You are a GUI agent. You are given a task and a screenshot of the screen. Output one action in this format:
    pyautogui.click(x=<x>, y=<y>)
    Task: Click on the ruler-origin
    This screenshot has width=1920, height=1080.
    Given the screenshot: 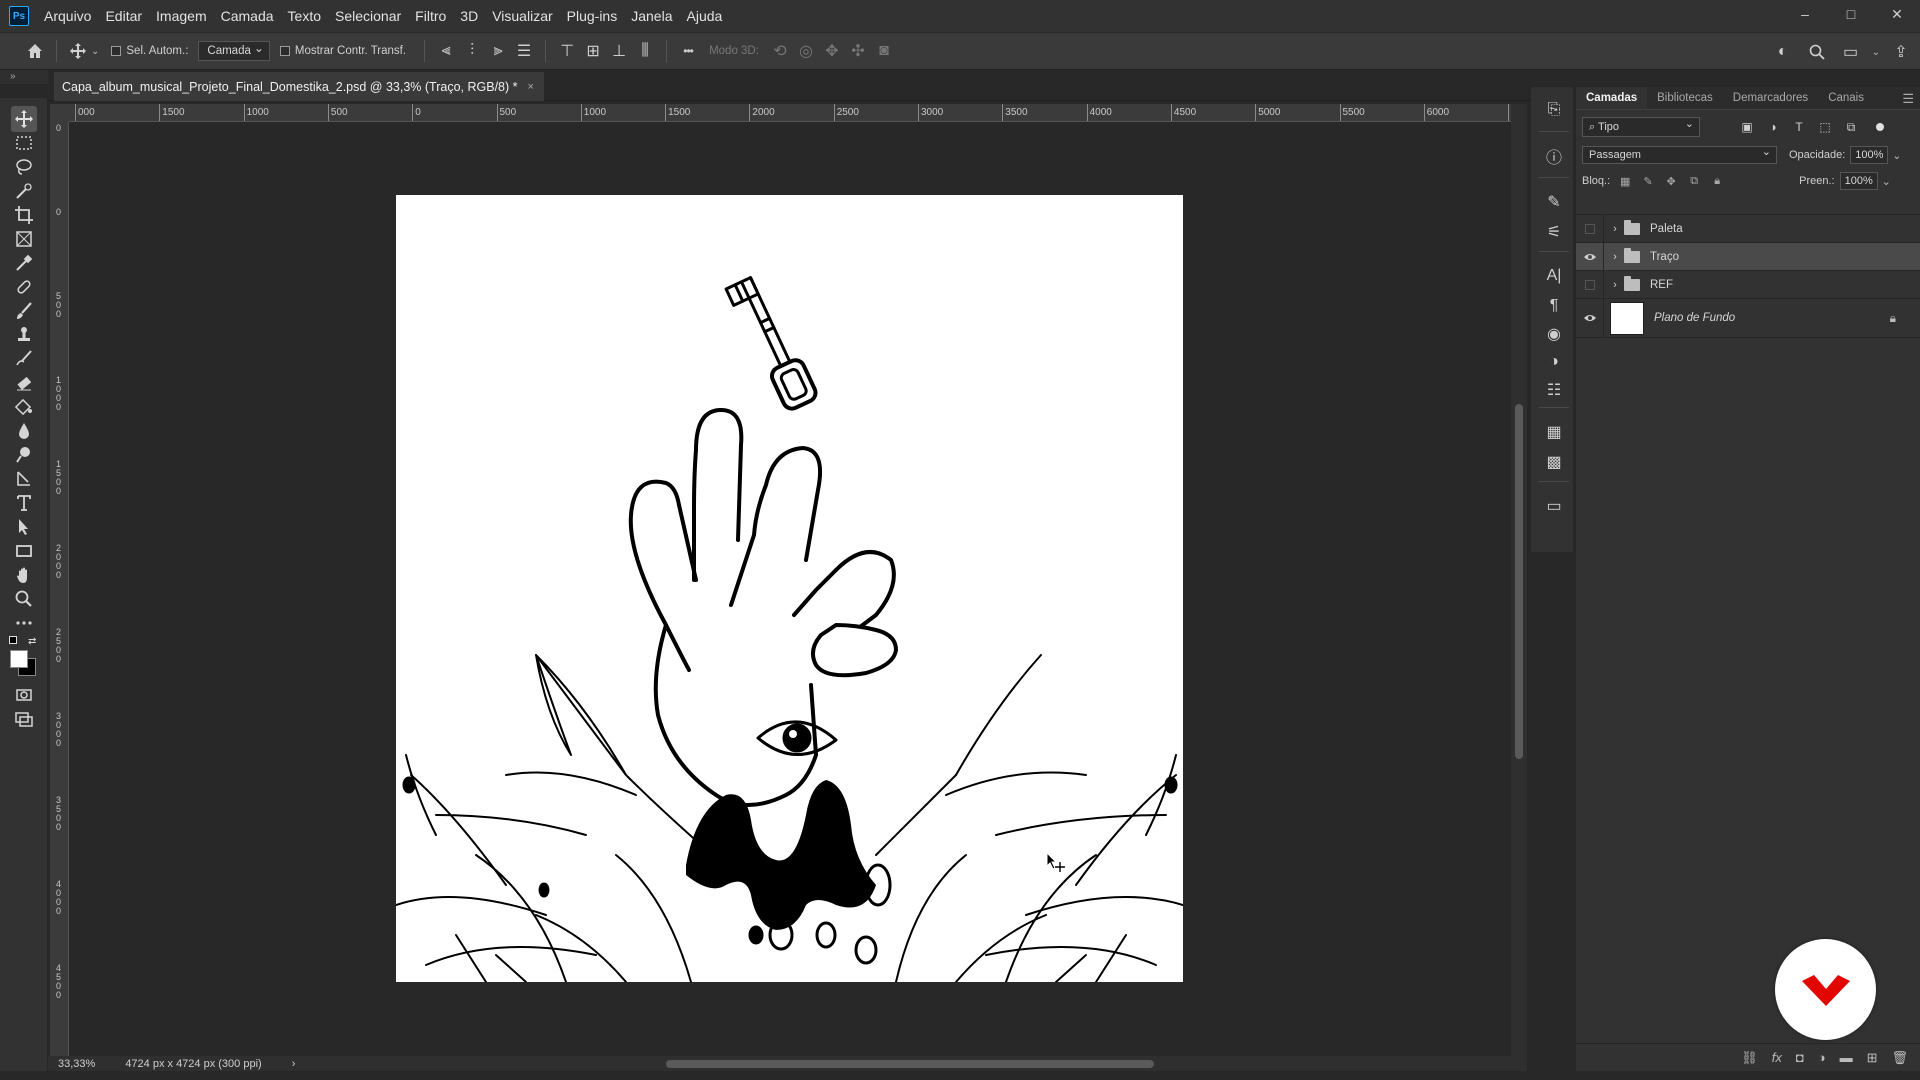 What is the action you would take?
    pyautogui.click(x=59, y=113)
    